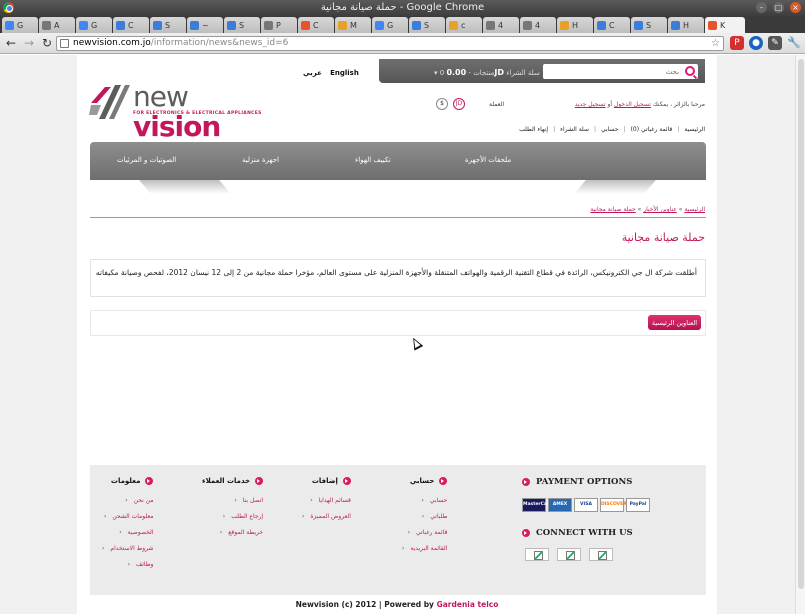  I want to click on bullet-icon, so click(526, 533).